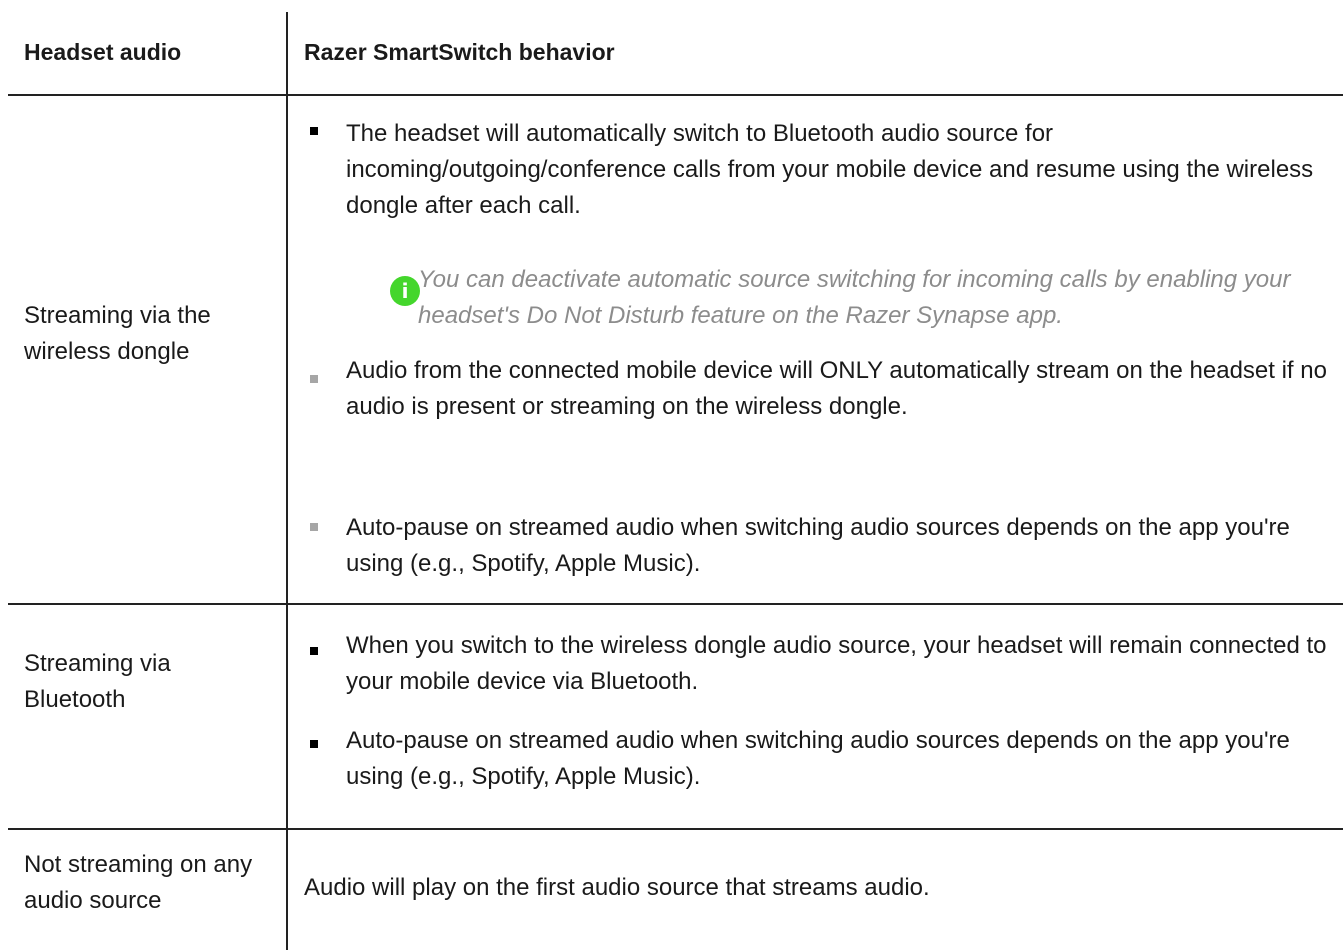 The image size is (1343, 950). I want to click on header-headset-audio: Headset audio, so click(103, 52).